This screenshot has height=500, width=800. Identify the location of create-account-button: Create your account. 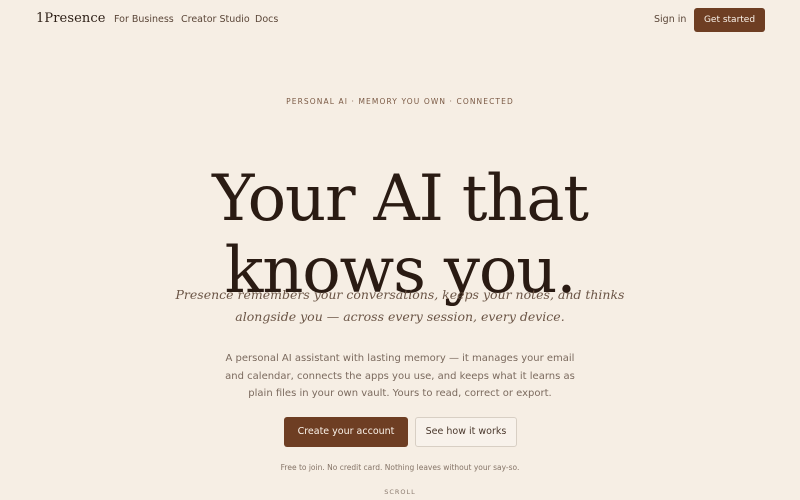
(346, 432).